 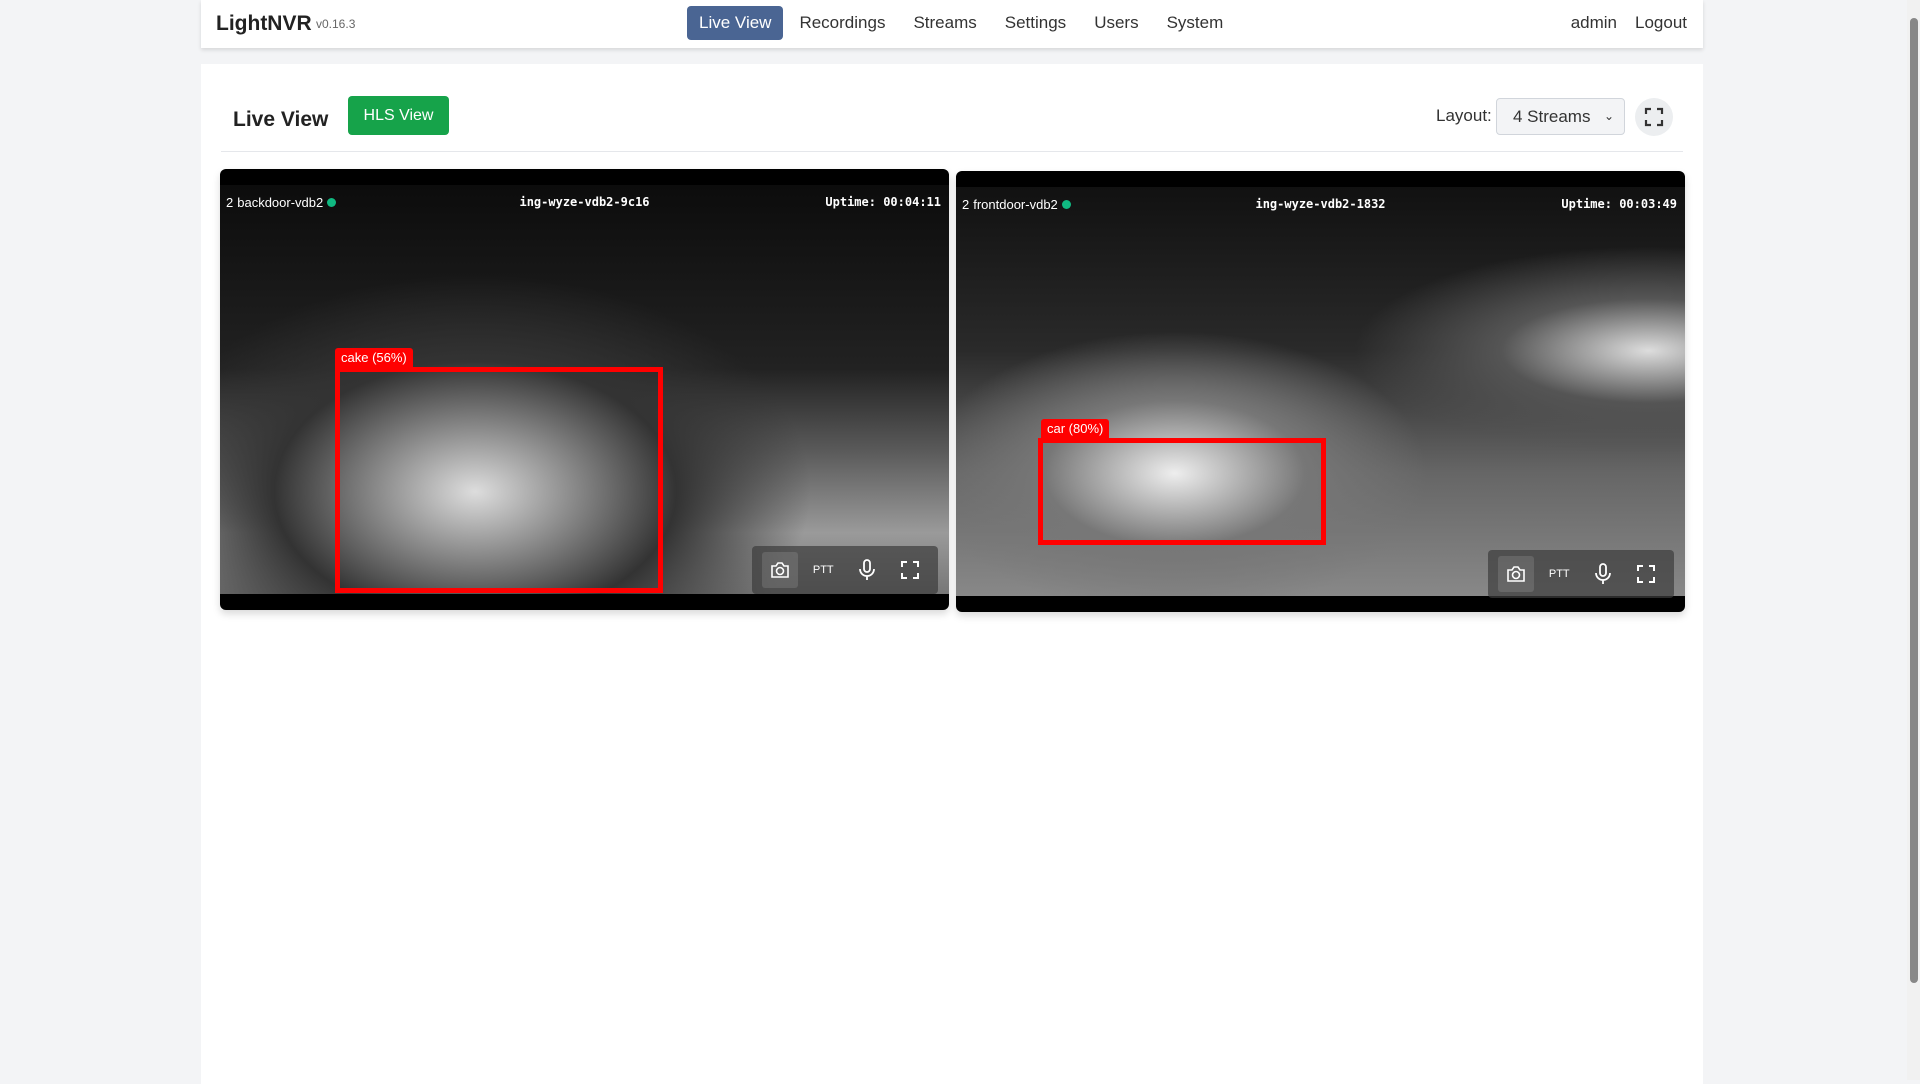 What do you see at coordinates (842, 23) in the screenshot?
I see `nav-recordings: Recordings` at bounding box center [842, 23].